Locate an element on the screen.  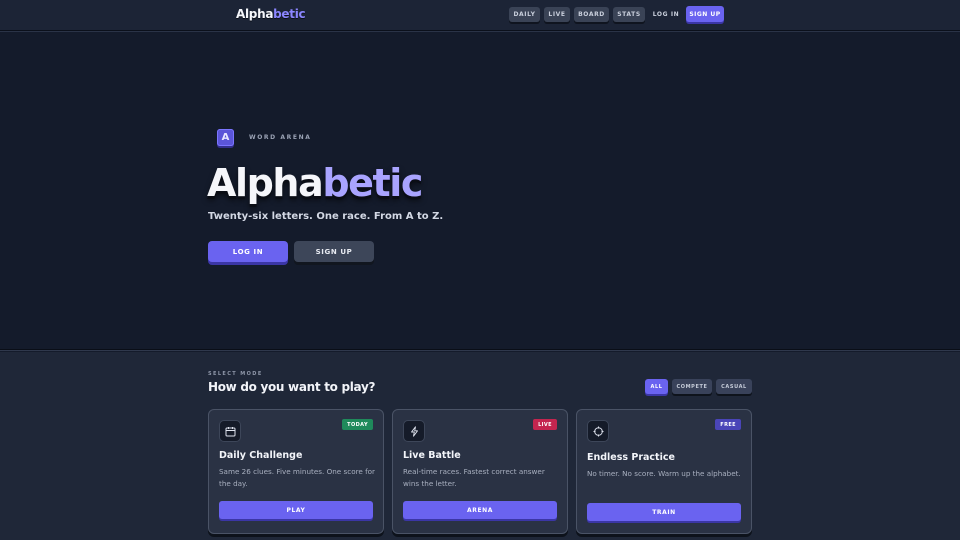
nav-signup-button: SIGN UP is located at coordinates (705, 14).